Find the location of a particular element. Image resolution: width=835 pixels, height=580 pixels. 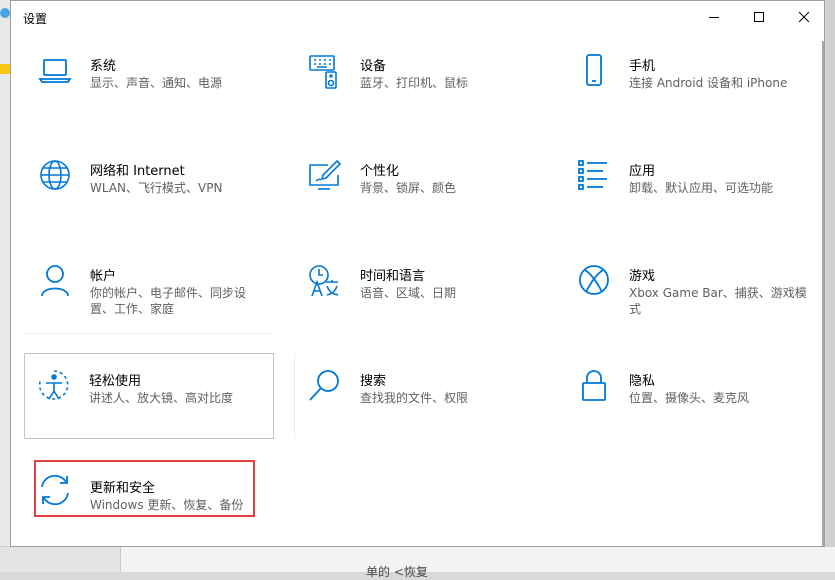

time-language-icon is located at coordinates (325, 282).